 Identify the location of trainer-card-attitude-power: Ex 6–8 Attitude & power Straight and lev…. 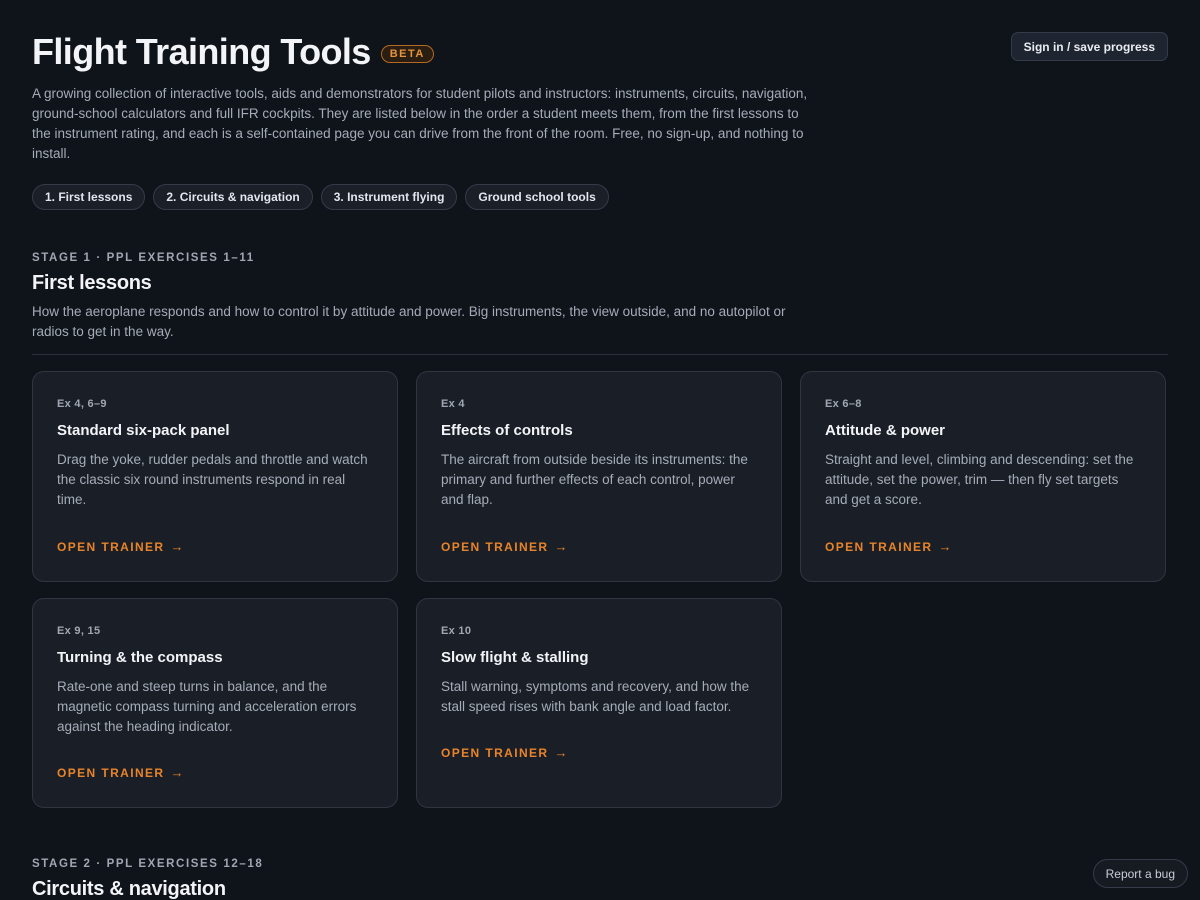
(983, 476).